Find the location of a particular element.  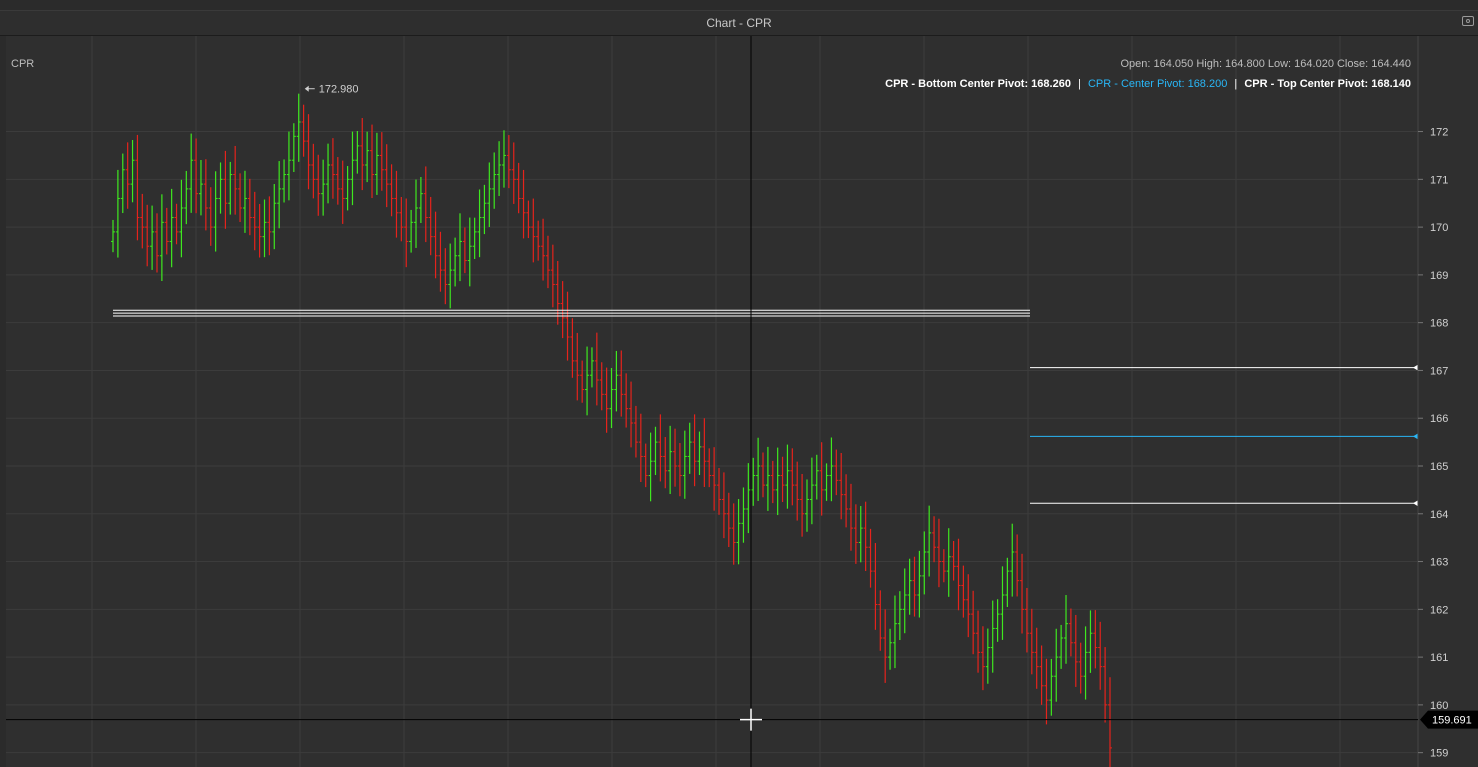

axis-tick-label: 163 is located at coordinates (1439, 563).